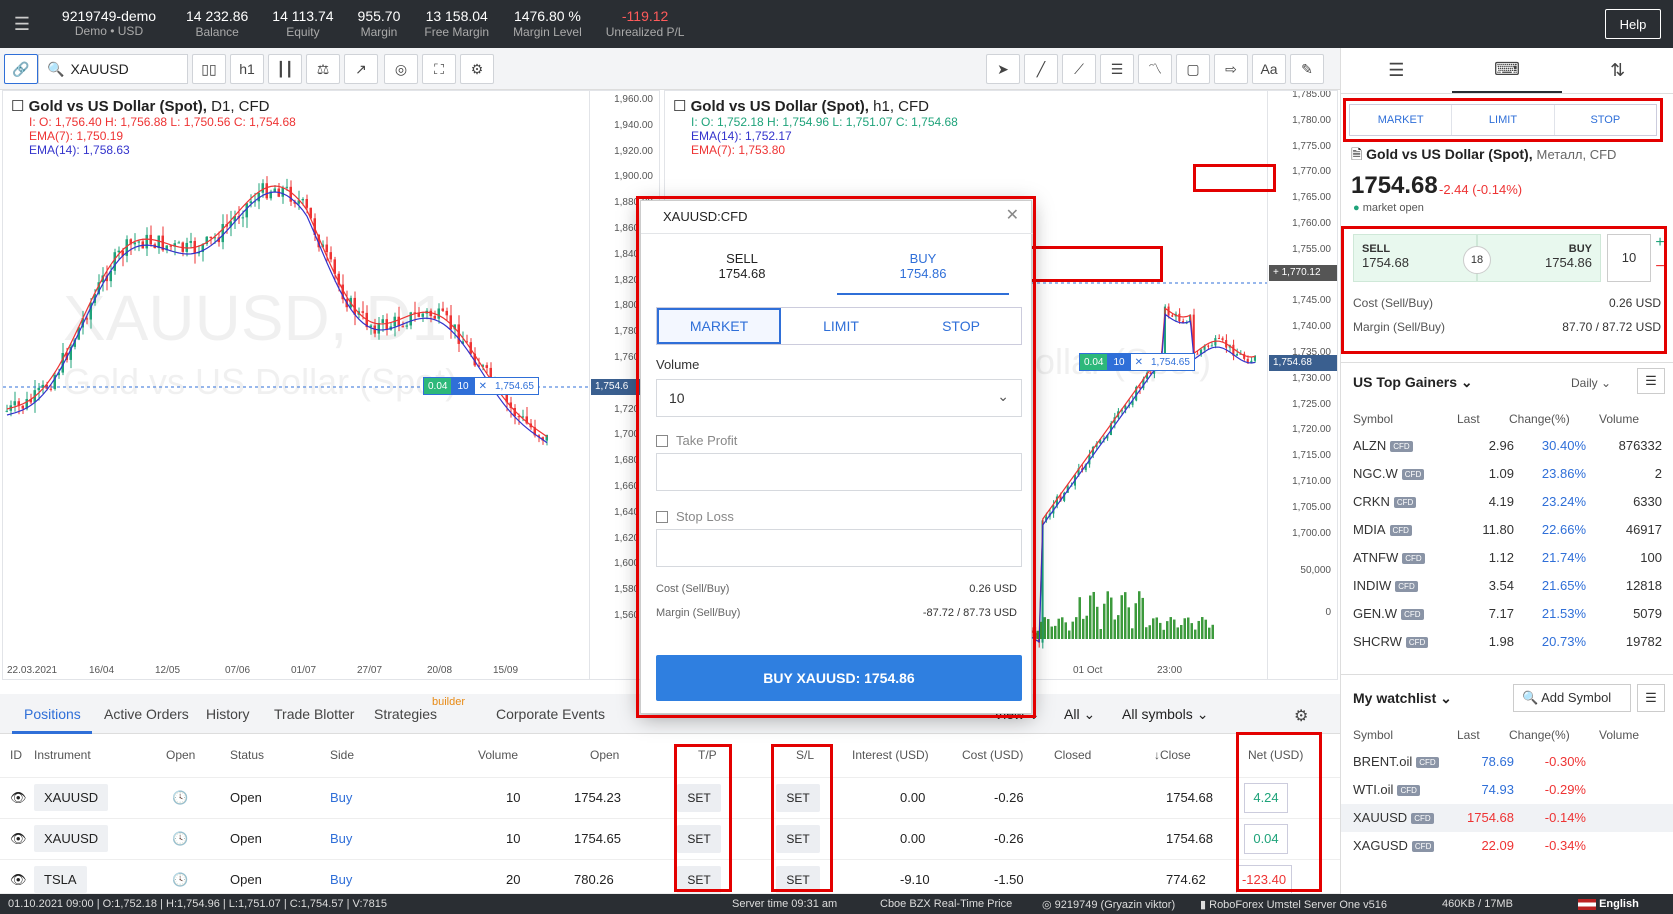  What do you see at coordinates (839, 548) in the screenshot?
I see `stop-loss-input` at bounding box center [839, 548].